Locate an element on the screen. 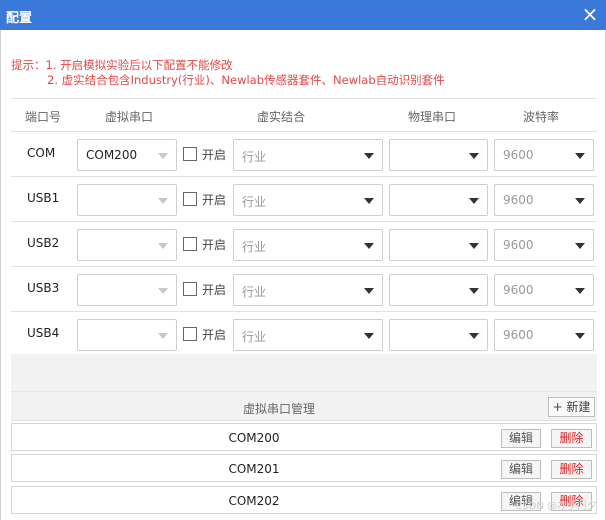 This screenshot has width=606, height=520. table-row: USB2 开启 行业 9600 is located at coordinates (304, 244).